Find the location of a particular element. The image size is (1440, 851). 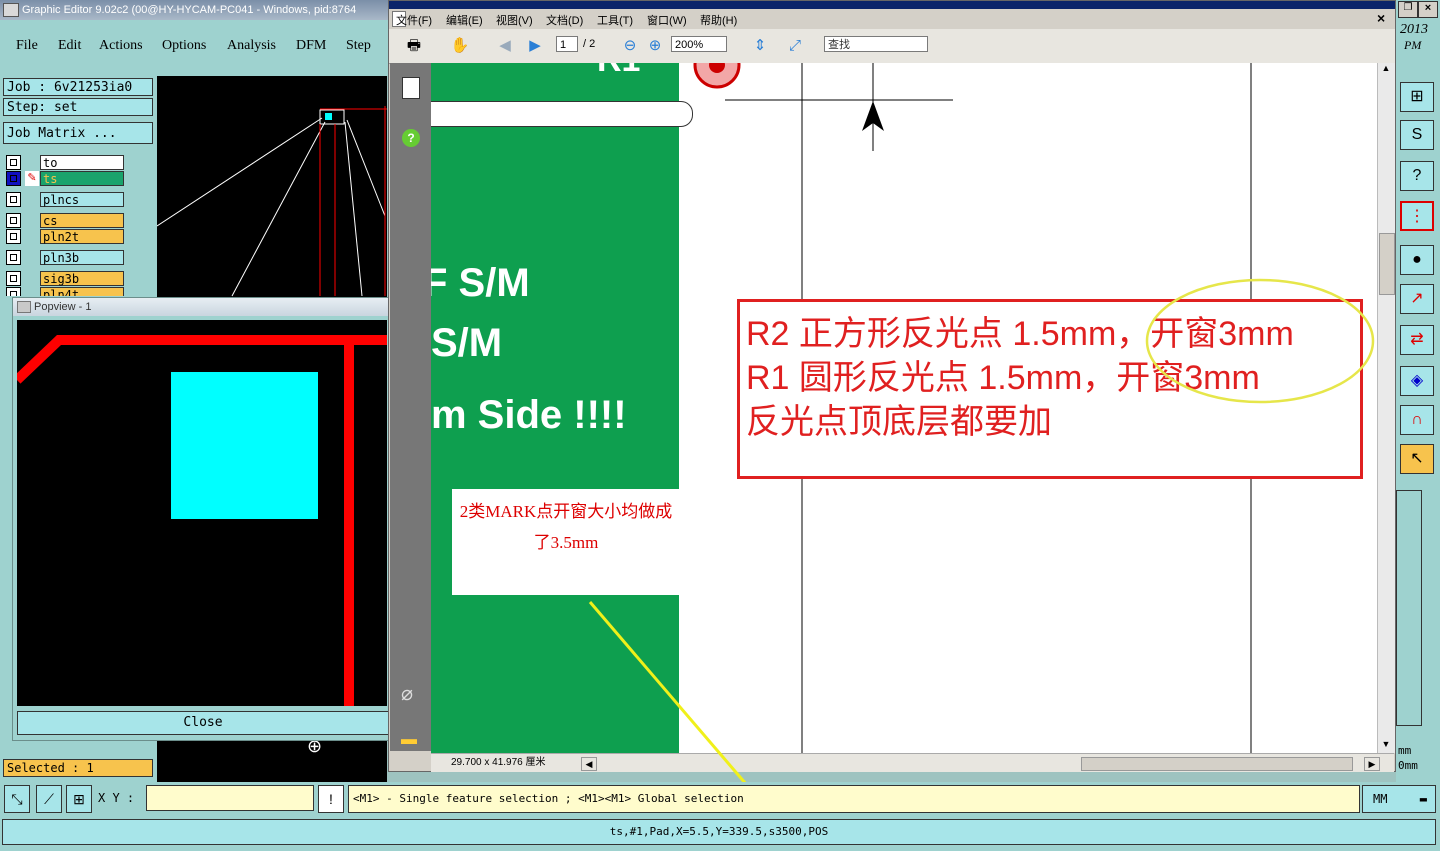

clock-year: 2013 is located at coordinates (1414, 29).